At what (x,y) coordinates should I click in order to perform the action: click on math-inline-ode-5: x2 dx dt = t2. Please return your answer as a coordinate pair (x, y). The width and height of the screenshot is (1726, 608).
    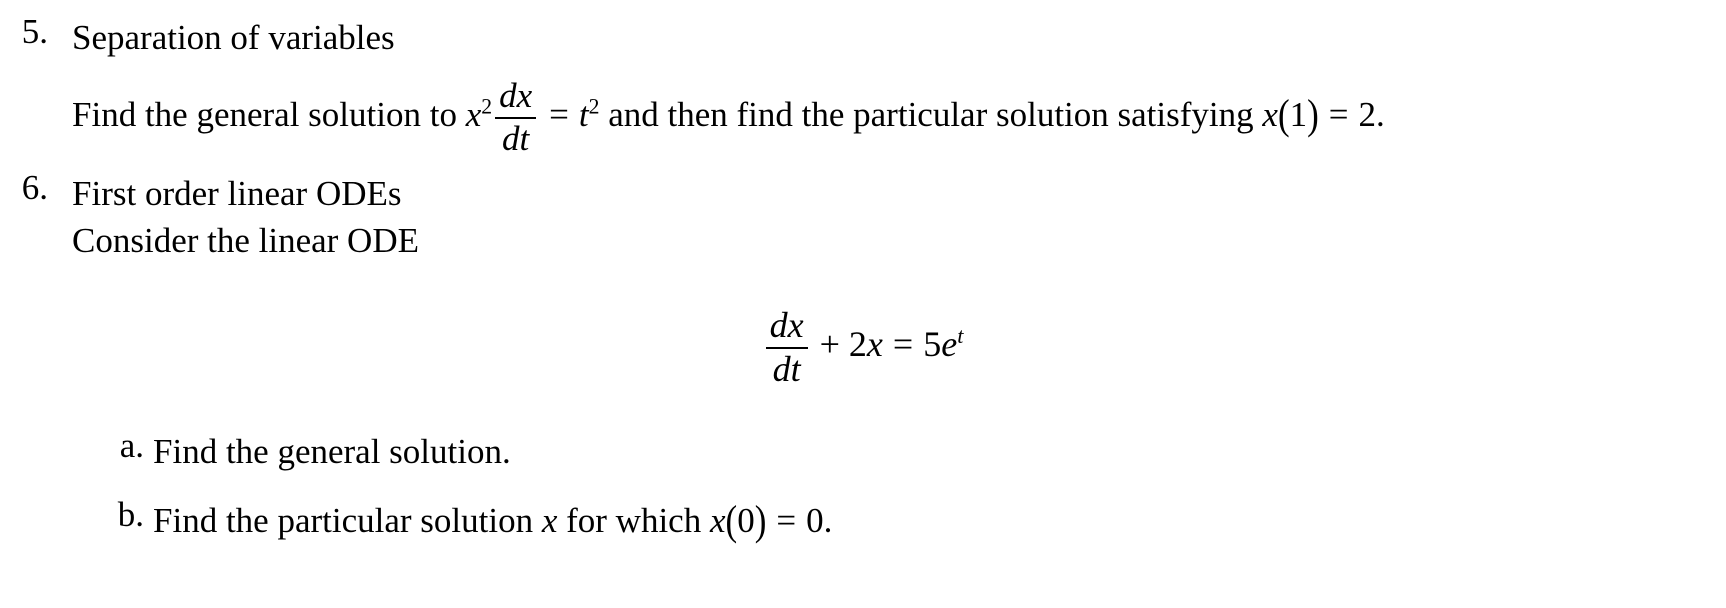
    Looking at the image, I should click on (532, 117).